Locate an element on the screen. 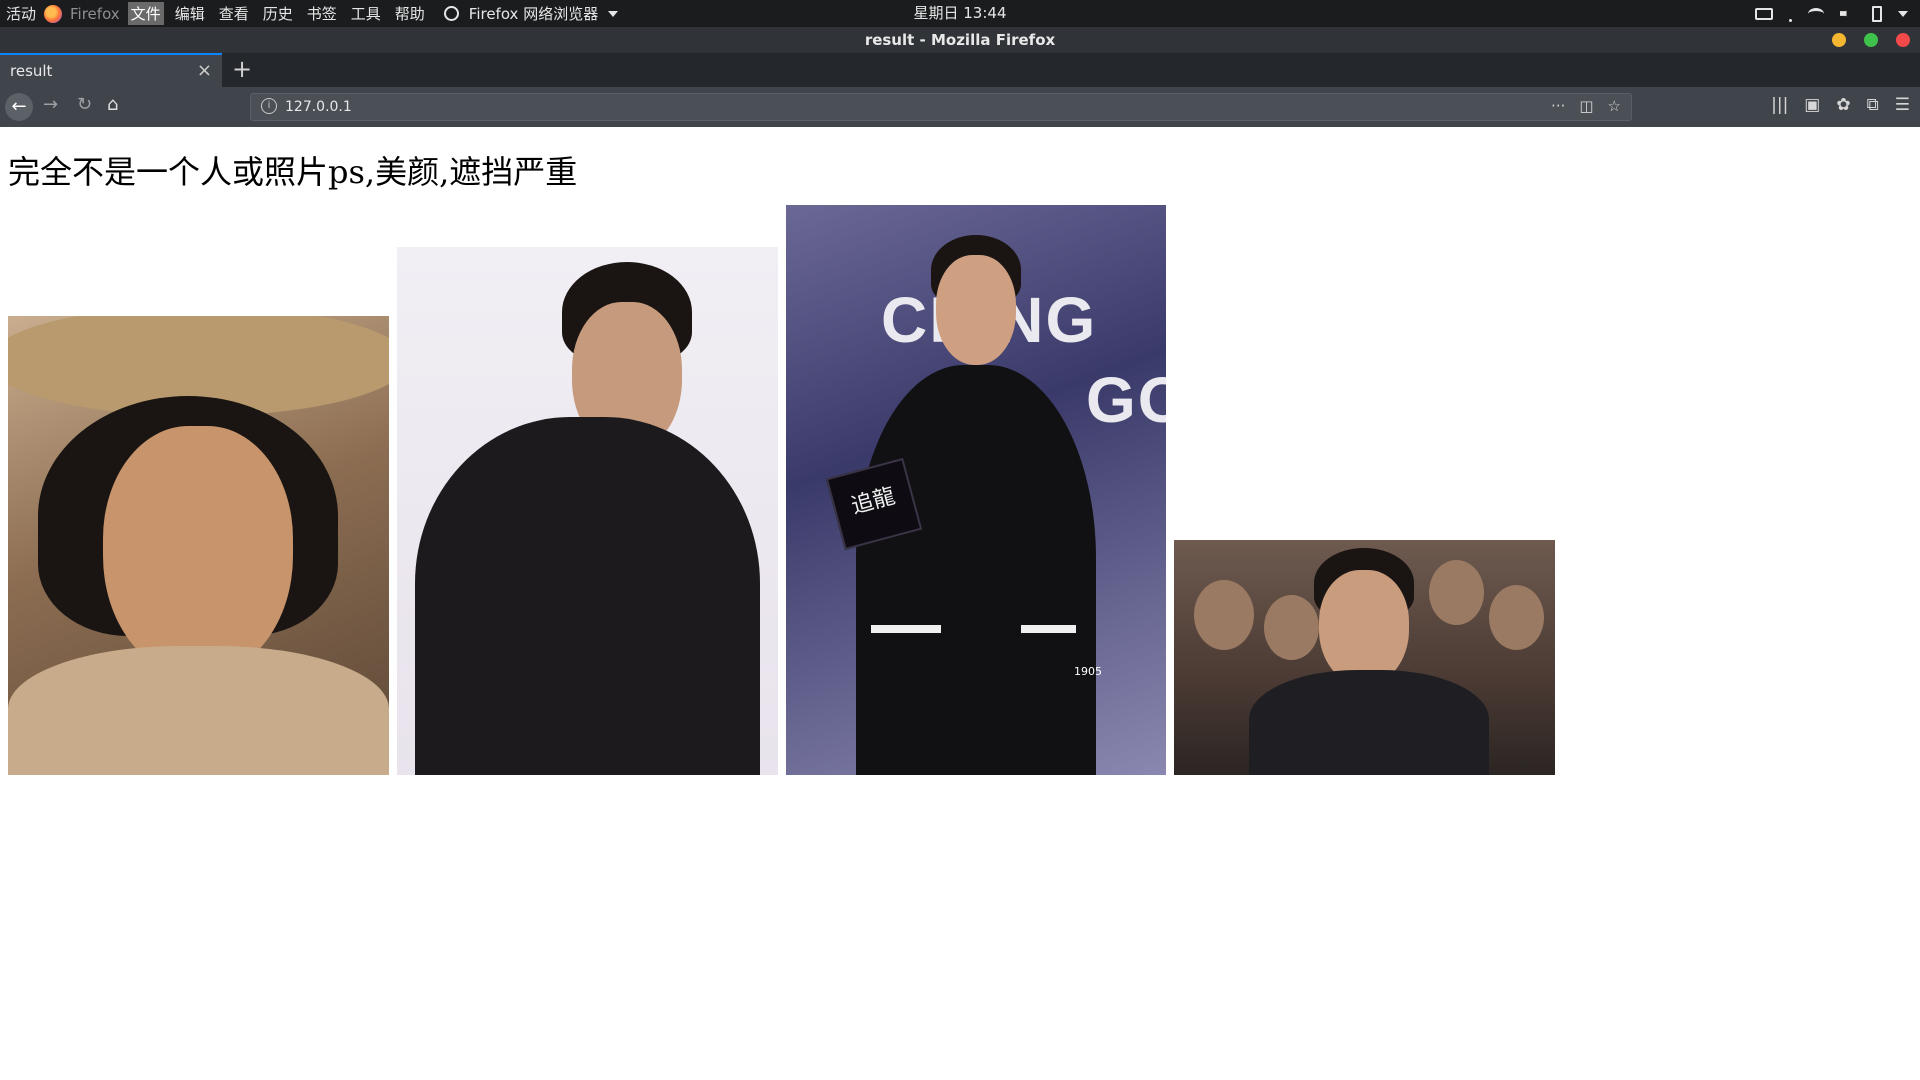 This screenshot has width=1920, height=1080. page-heading: 完全不是一个人或照片ps,美颜,遮挡严重 is located at coordinates (293, 172).